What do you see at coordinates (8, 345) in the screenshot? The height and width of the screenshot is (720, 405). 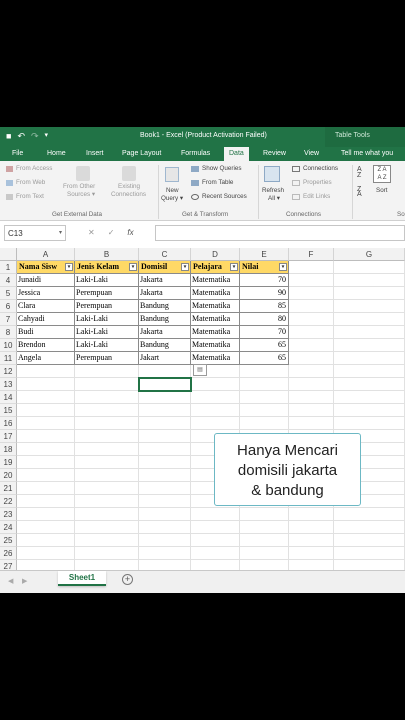 I see `row-header: 10` at bounding box center [8, 345].